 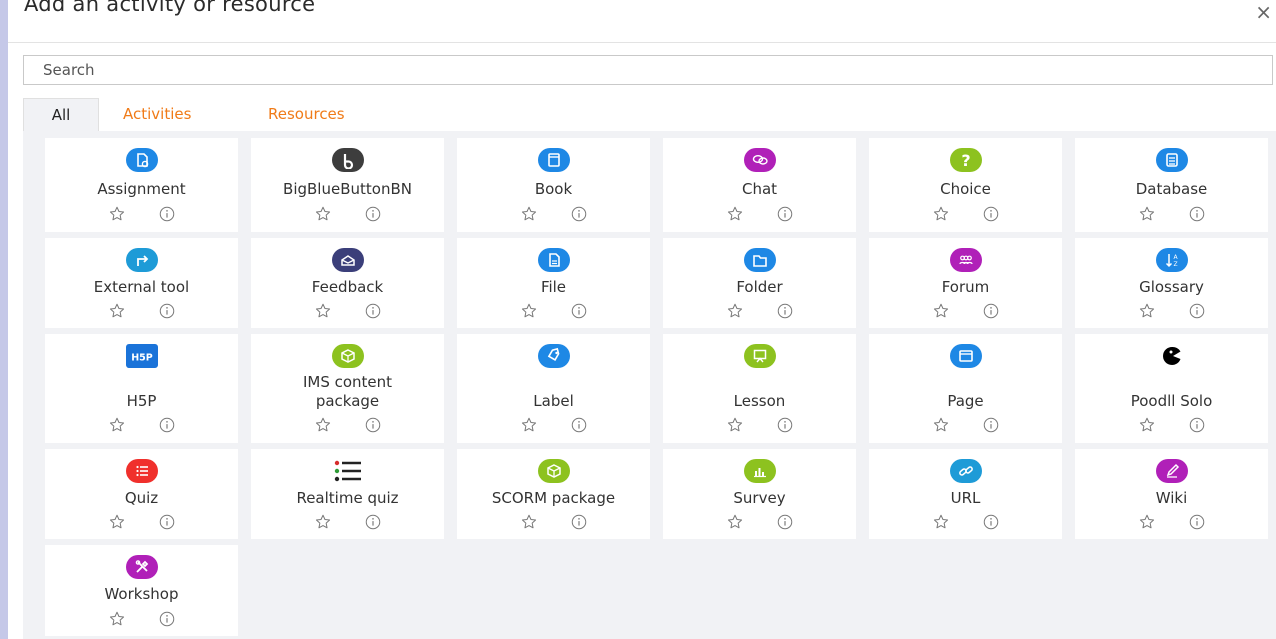 I want to click on activity-tile: URL, so click(x=965, y=494).